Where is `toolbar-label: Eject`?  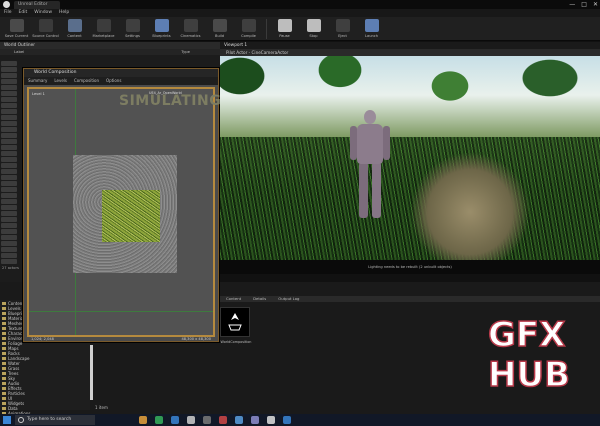 toolbar-label: Eject is located at coordinates (342, 36).